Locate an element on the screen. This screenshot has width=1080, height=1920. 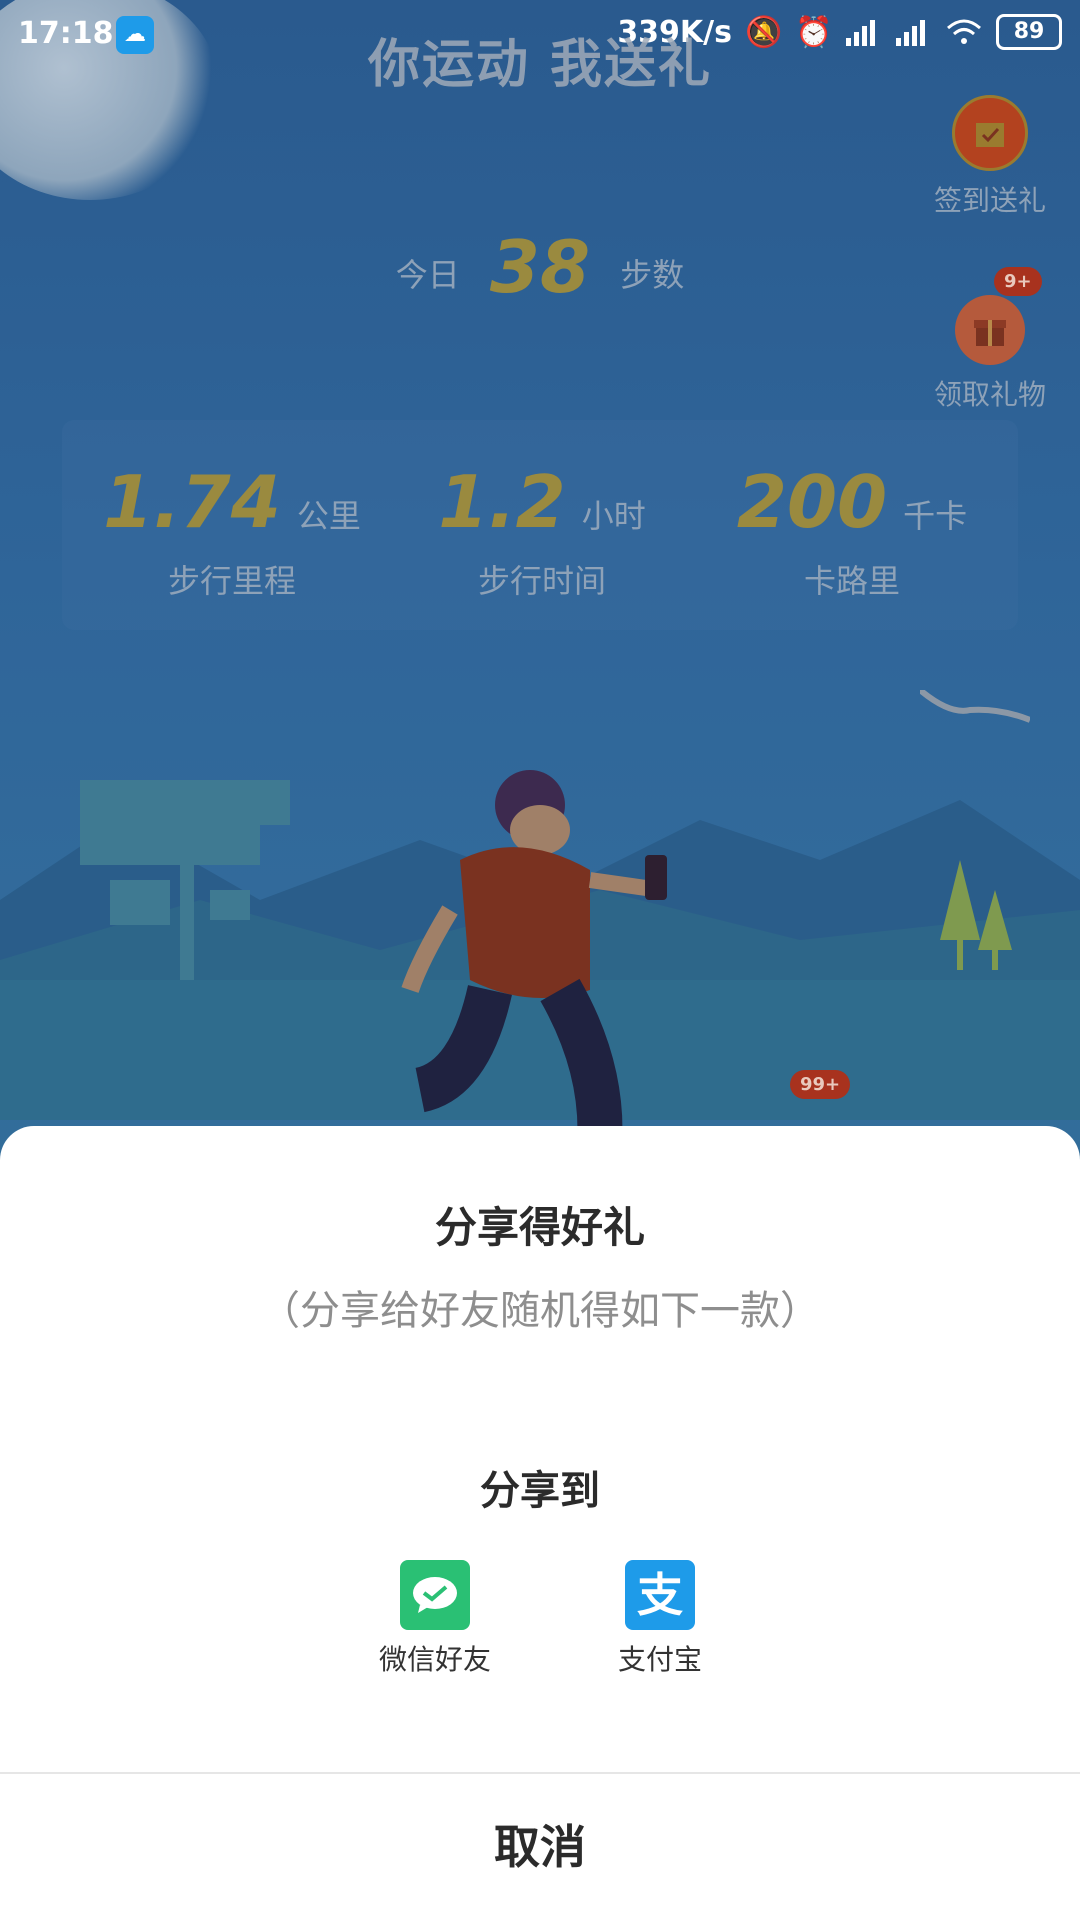
today-prefix: 今日 is located at coordinates (427, 275).